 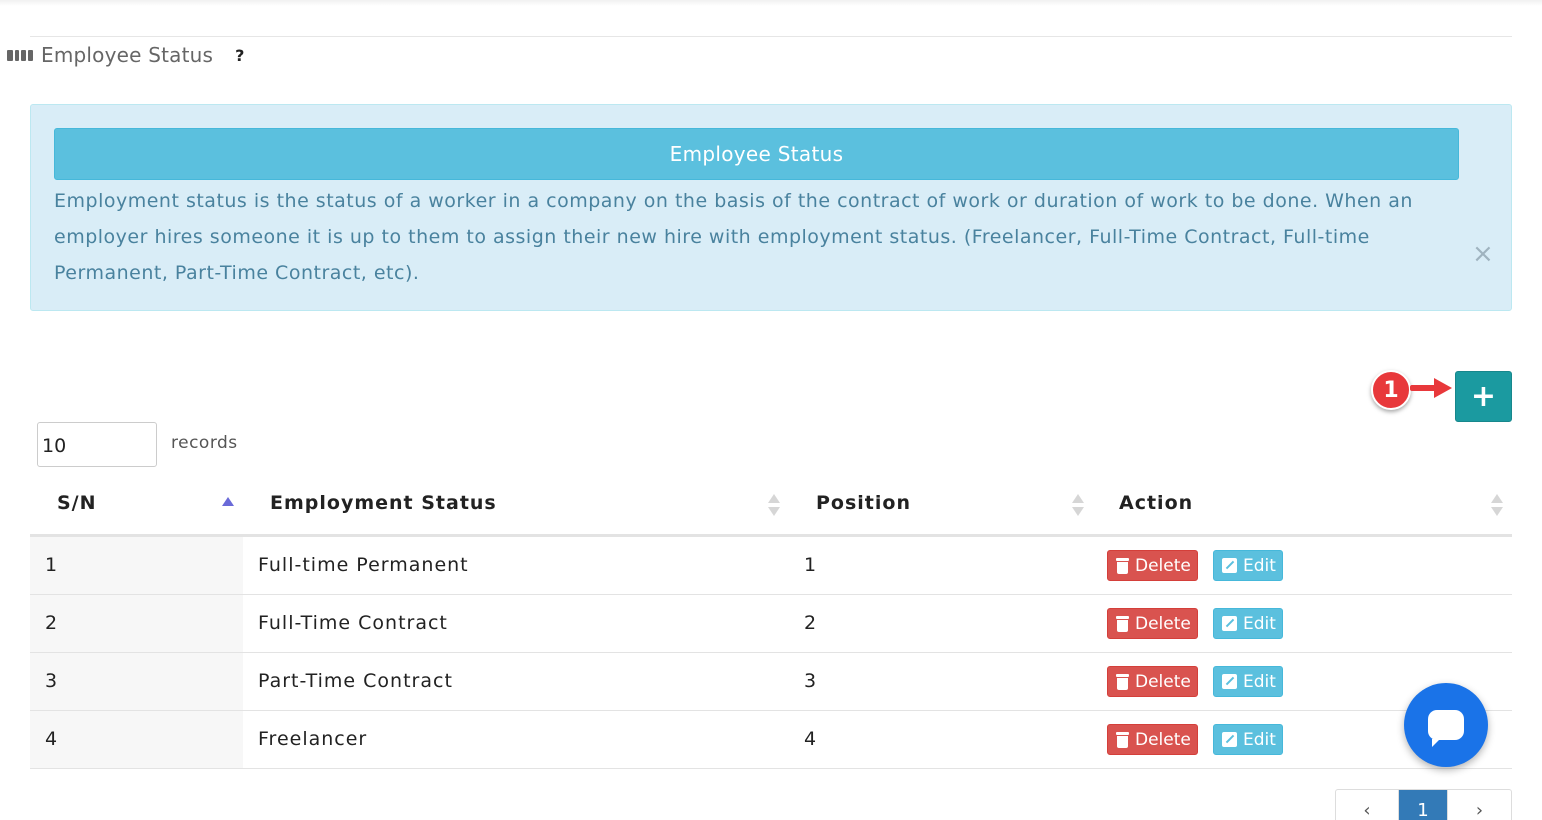 What do you see at coordinates (1446, 728) in the screenshot?
I see `chat-bubble-icon` at bounding box center [1446, 728].